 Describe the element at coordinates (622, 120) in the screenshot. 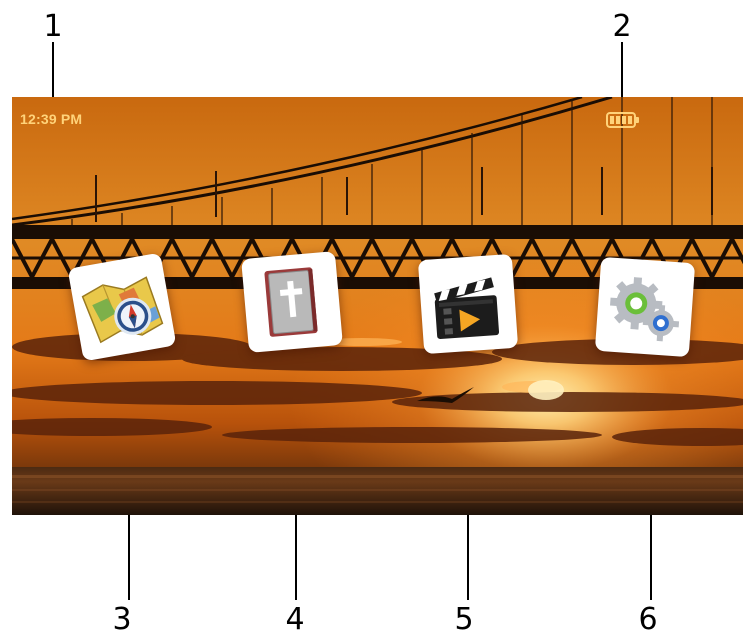

I see `battery-full-icon` at that location.